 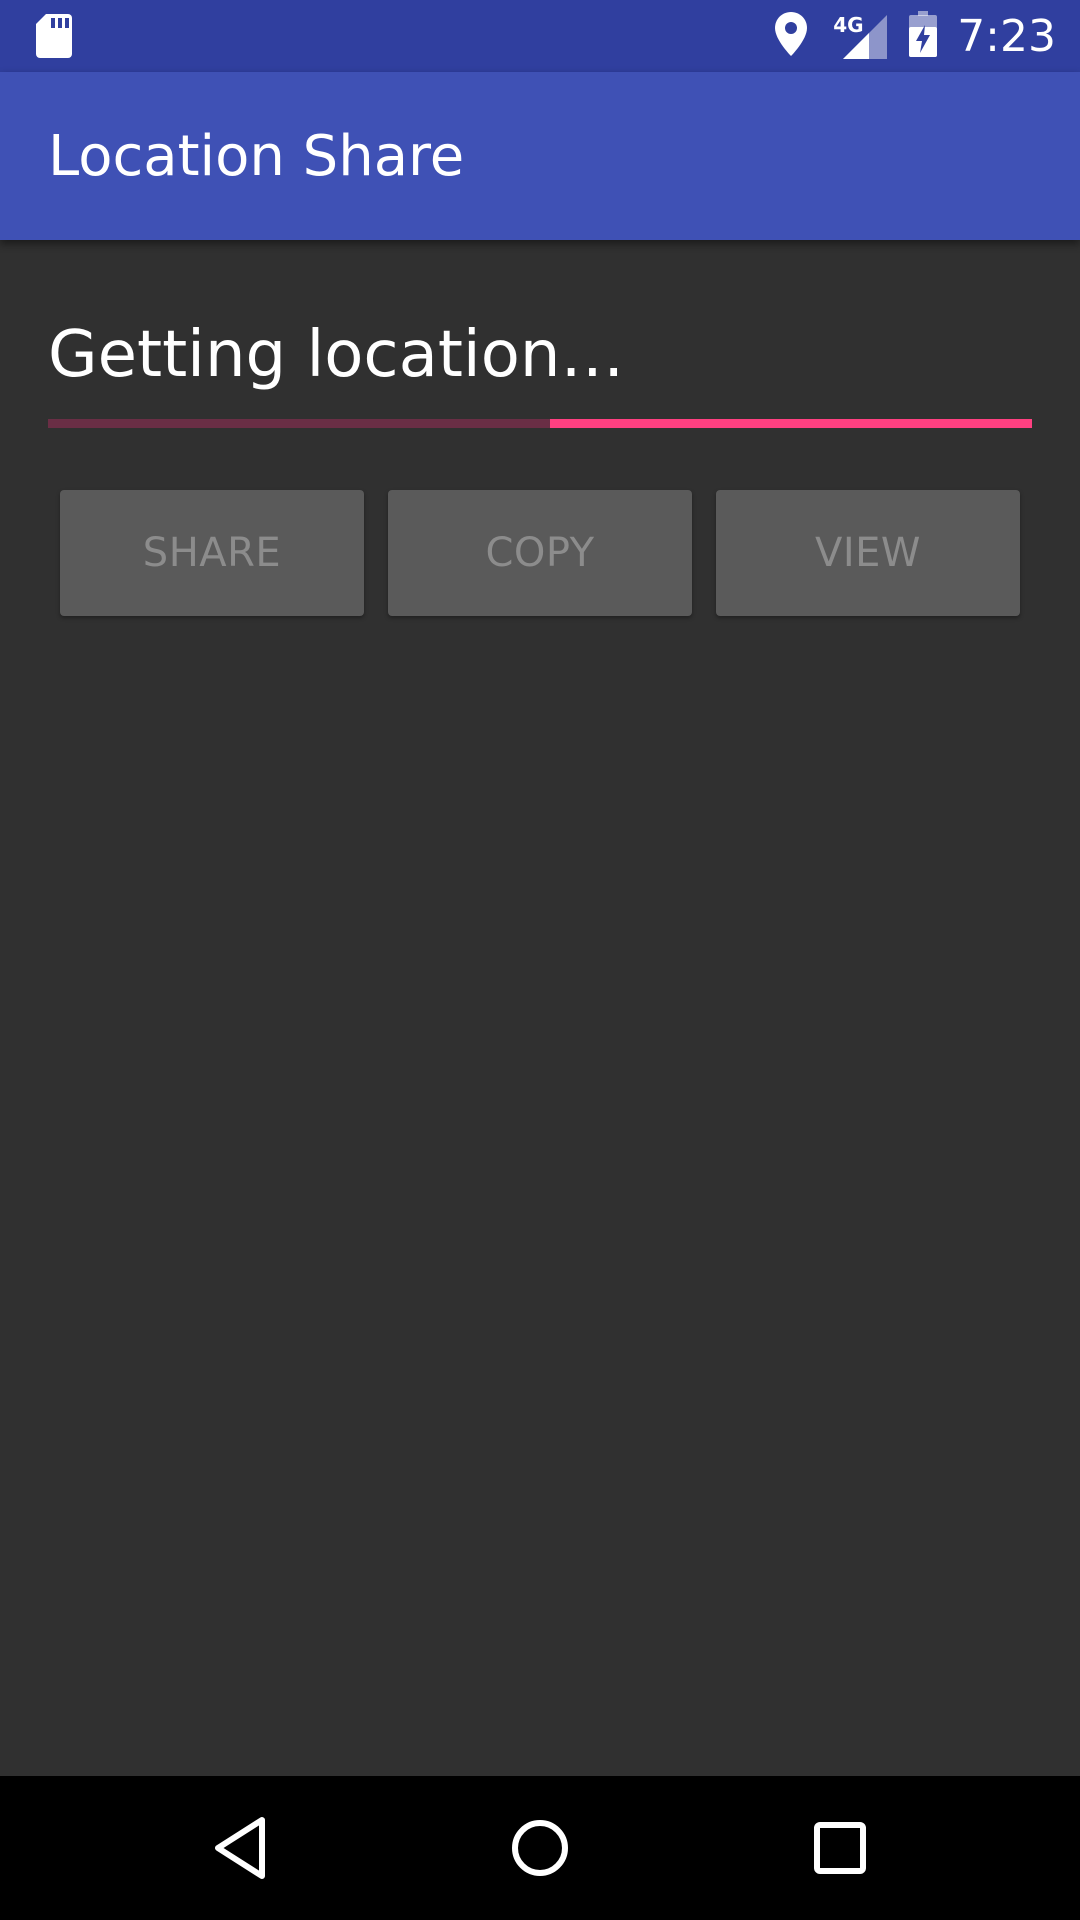 I want to click on action-buttons: SHARE COPY VIEW, so click(x=540, y=553).